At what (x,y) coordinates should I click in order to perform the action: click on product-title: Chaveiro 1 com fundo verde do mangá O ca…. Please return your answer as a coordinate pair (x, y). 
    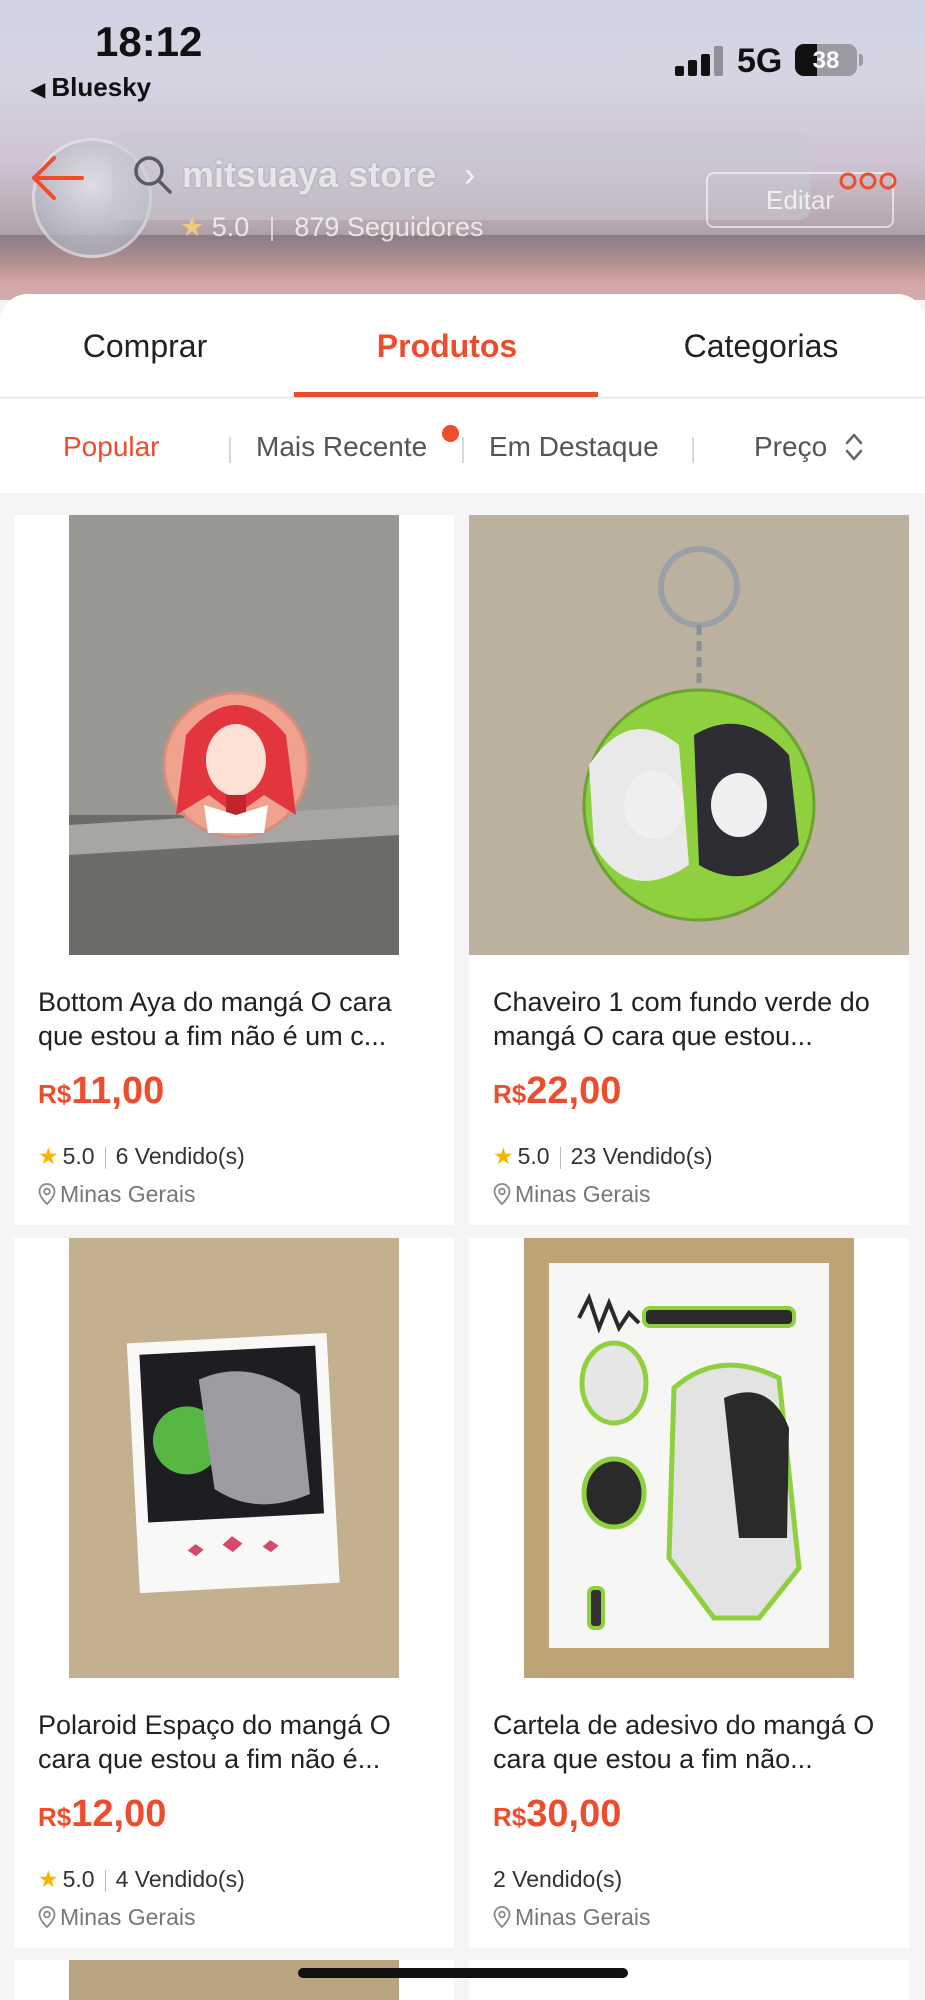
    Looking at the image, I should click on (681, 1019).